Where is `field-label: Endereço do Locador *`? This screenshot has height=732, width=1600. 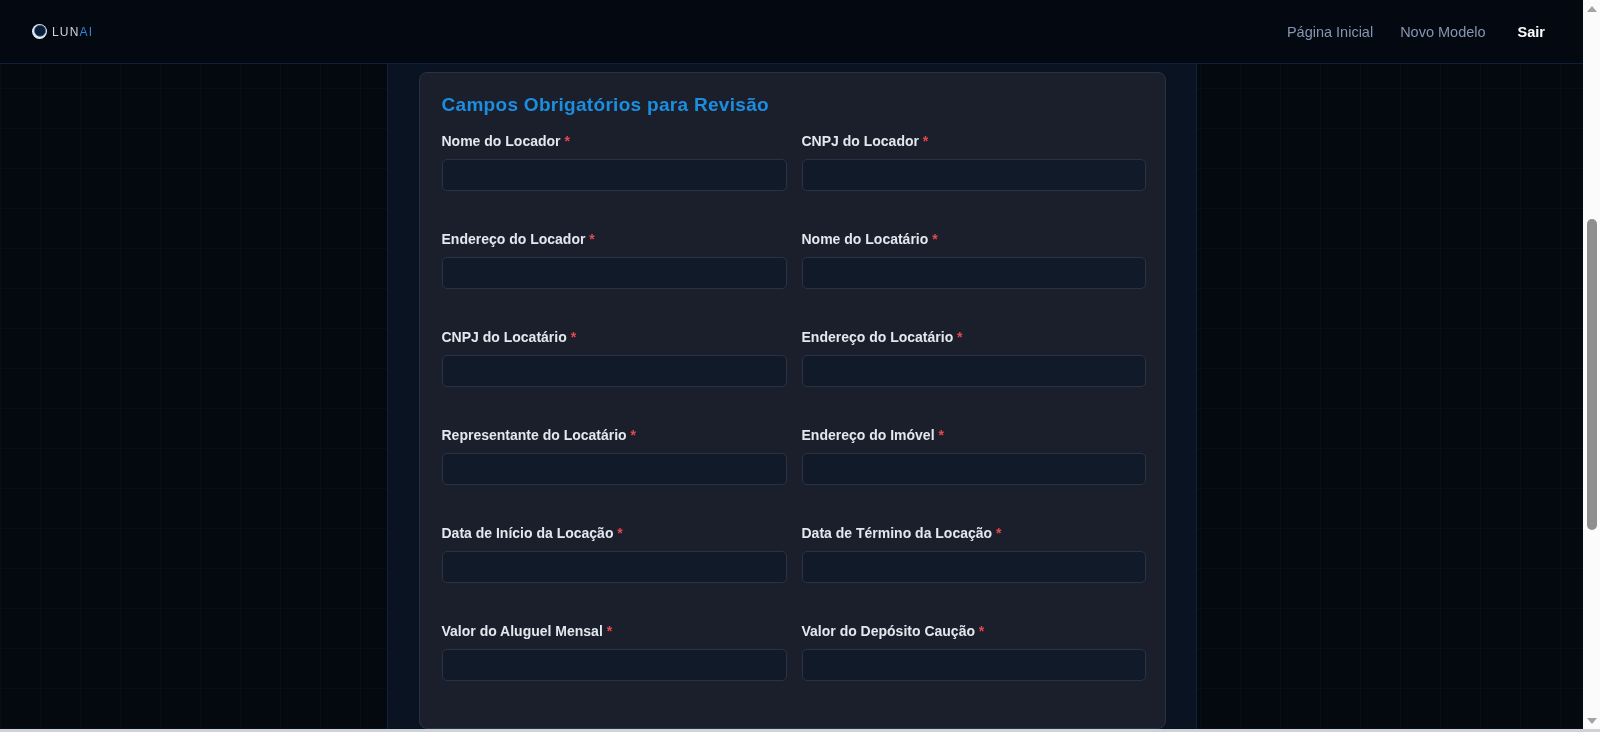
field-label: Endereço do Locador * is located at coordinates (518, 239).